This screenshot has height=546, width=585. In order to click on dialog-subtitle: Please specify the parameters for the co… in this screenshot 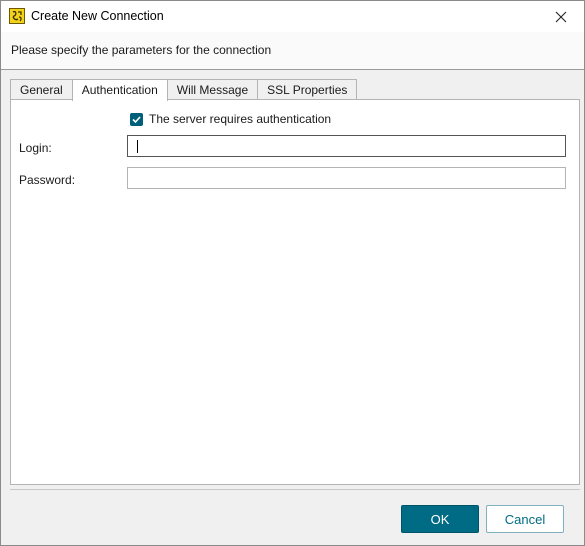, I will do `click(141, 50)`.